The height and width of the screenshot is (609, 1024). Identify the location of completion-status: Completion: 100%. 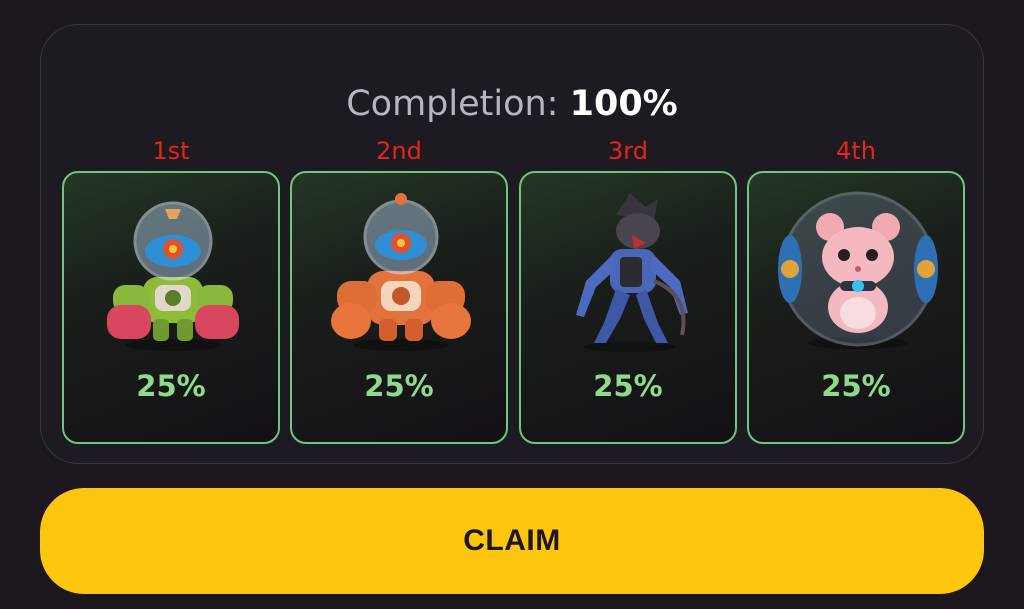
(512, 104).